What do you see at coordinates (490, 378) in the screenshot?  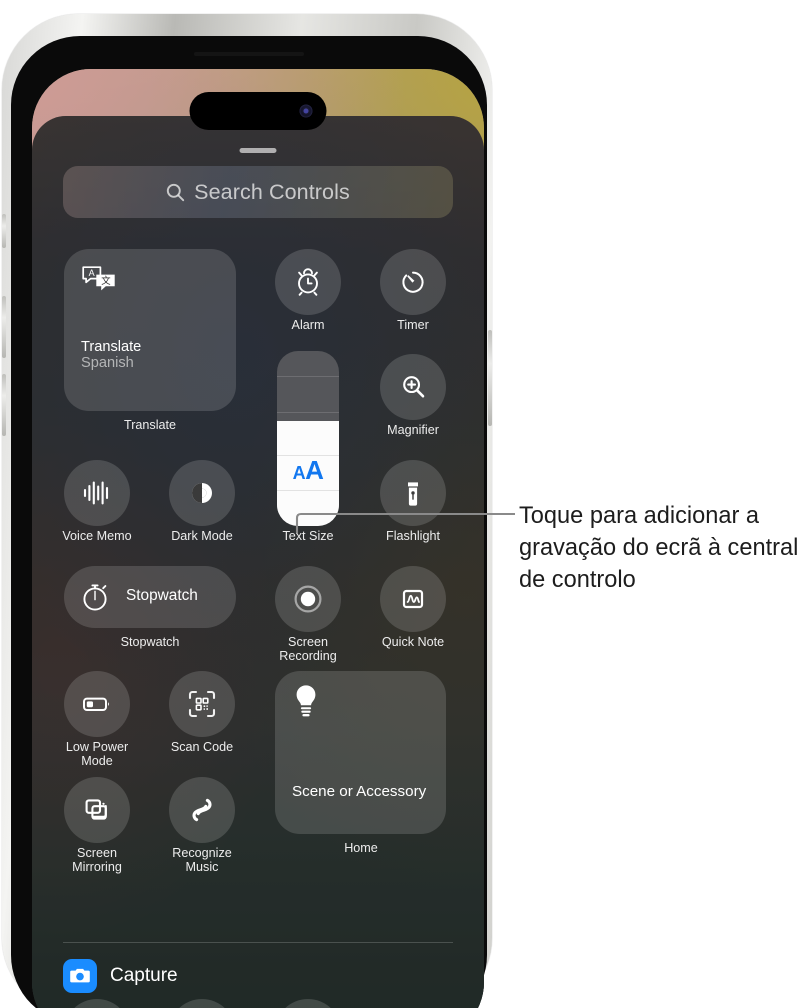 I see `power-button` at bounding box center [490, 378].